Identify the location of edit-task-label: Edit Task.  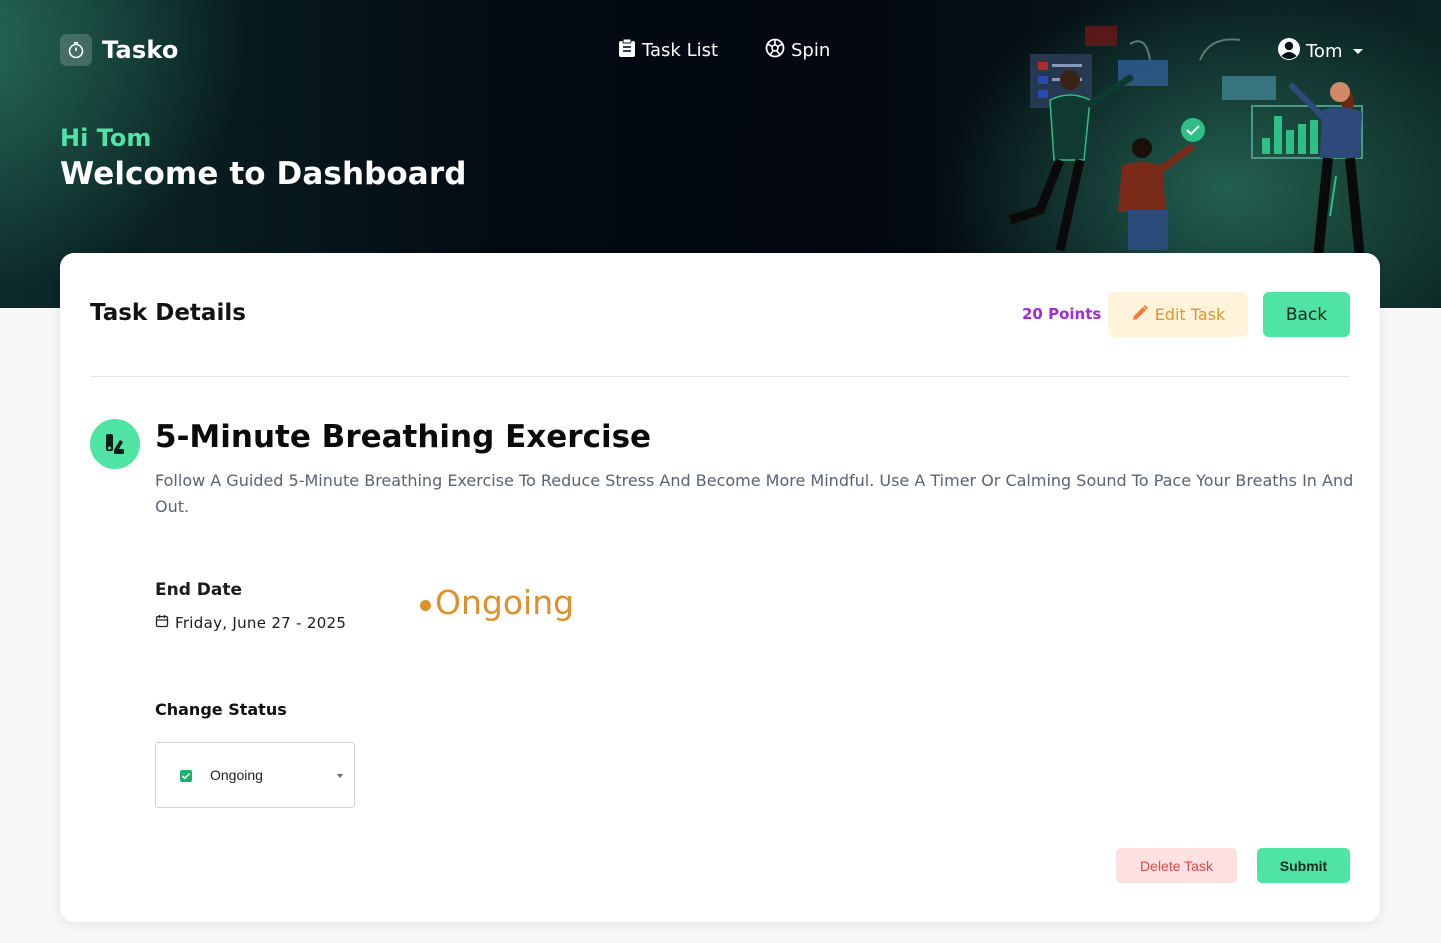
(1190, 314).